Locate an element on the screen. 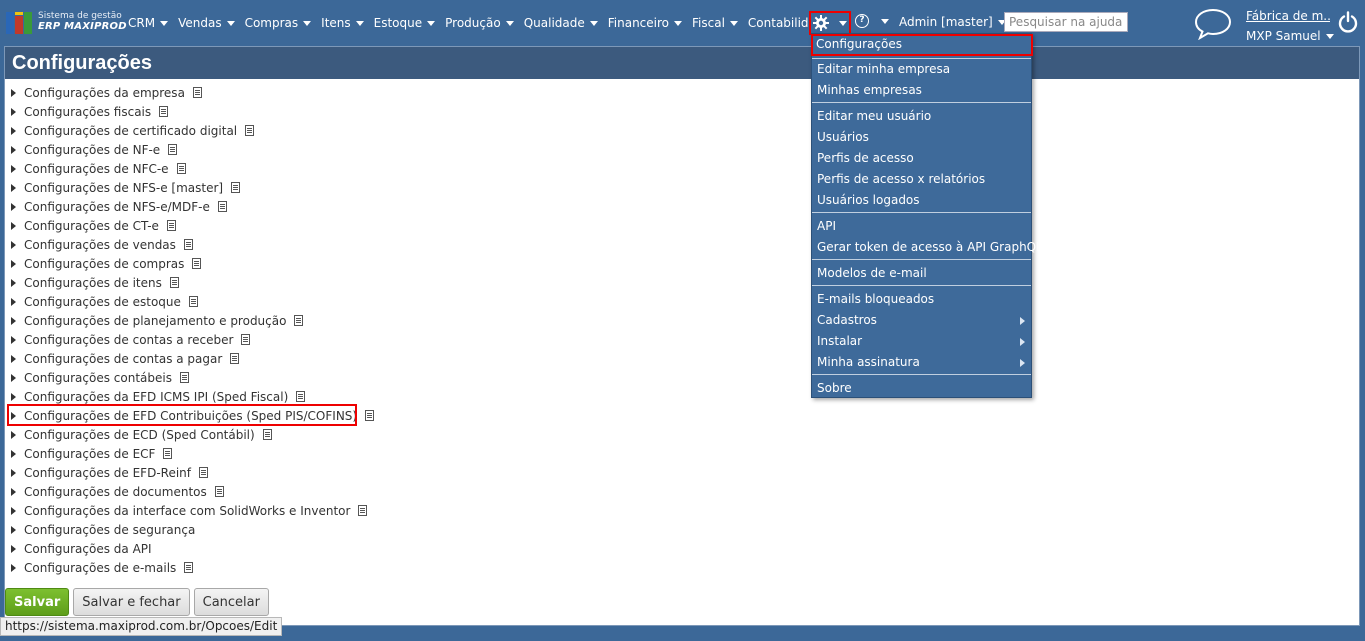 The height and width of the screenshot is (641, 1365). tree-item: Configurações de ECF is located at coordinates (192, 453).